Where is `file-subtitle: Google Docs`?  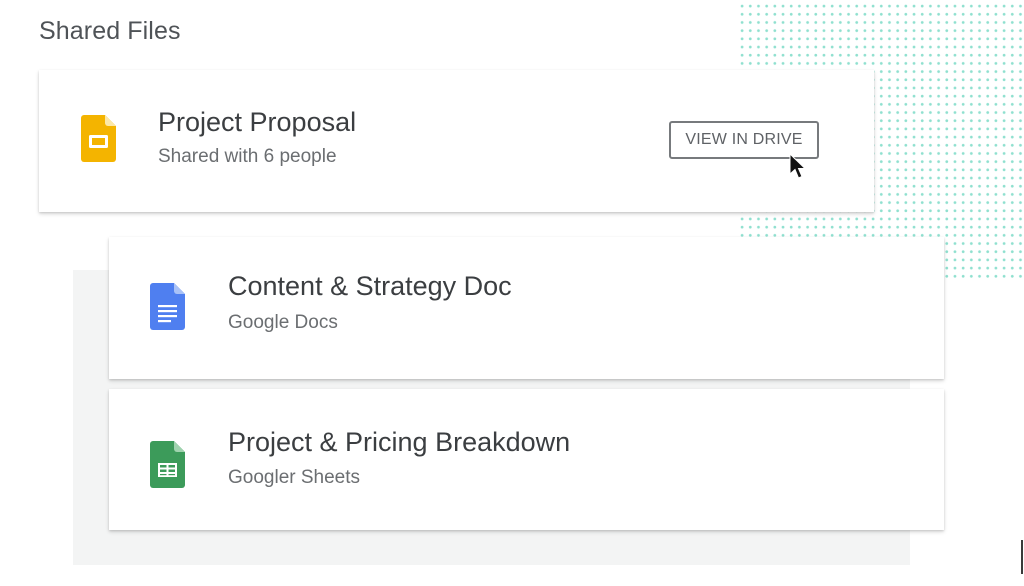 file-subtitle: Google Docs is located at coordinates (283, 322).